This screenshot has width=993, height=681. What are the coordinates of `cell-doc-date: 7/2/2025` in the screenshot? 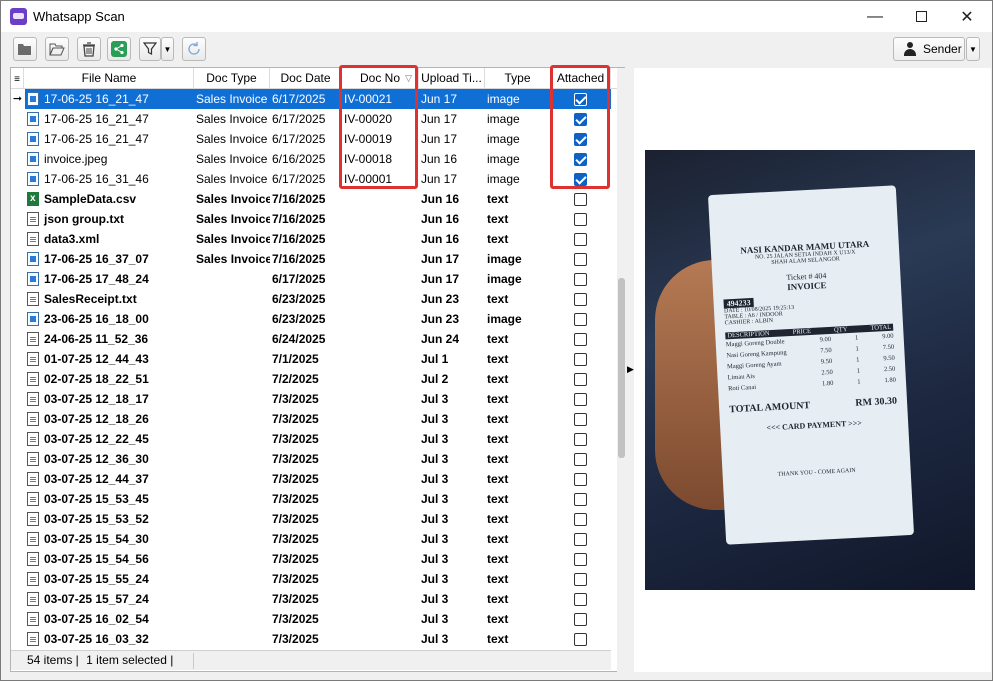 It's located at (306, 379).